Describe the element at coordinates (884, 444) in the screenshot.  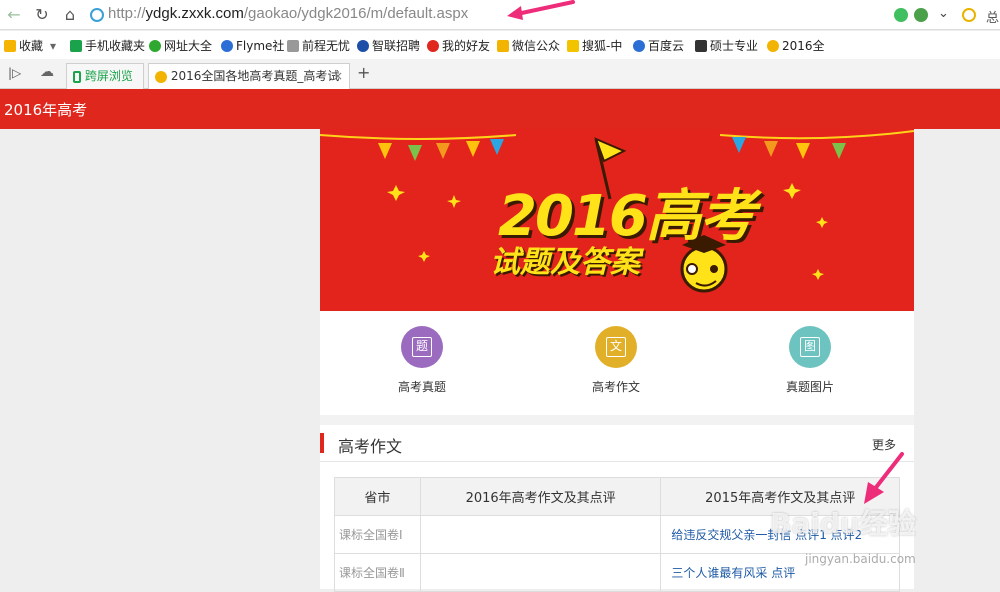
I see `more-link: 更多` at that location.